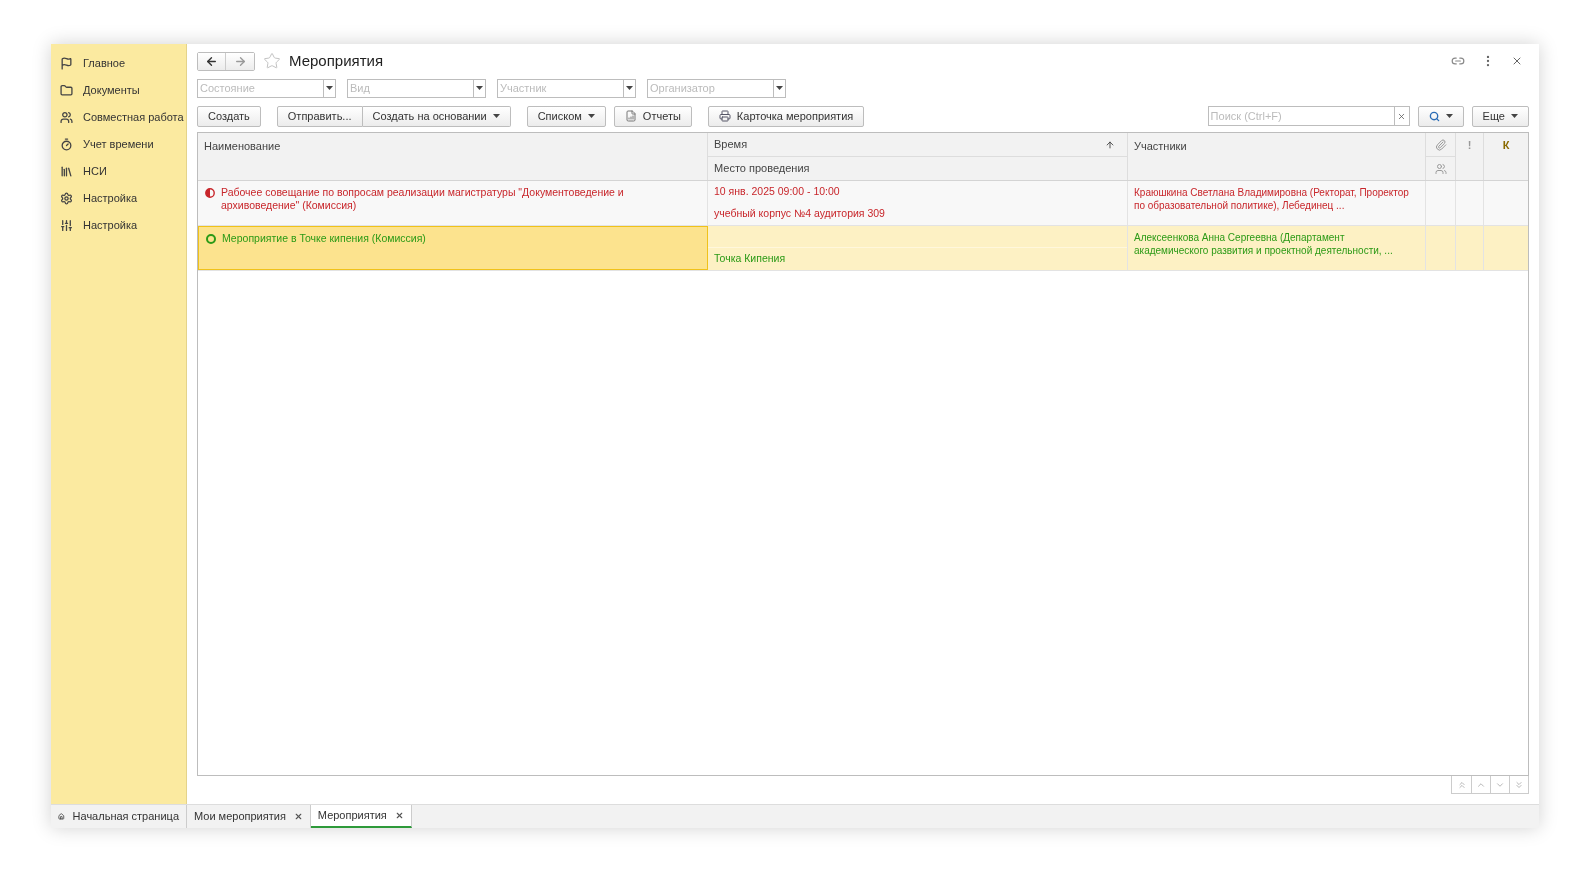 This screenshot has width=1590, height=872. I want to click on sidebar-item: НСИ, so click(118, 171).